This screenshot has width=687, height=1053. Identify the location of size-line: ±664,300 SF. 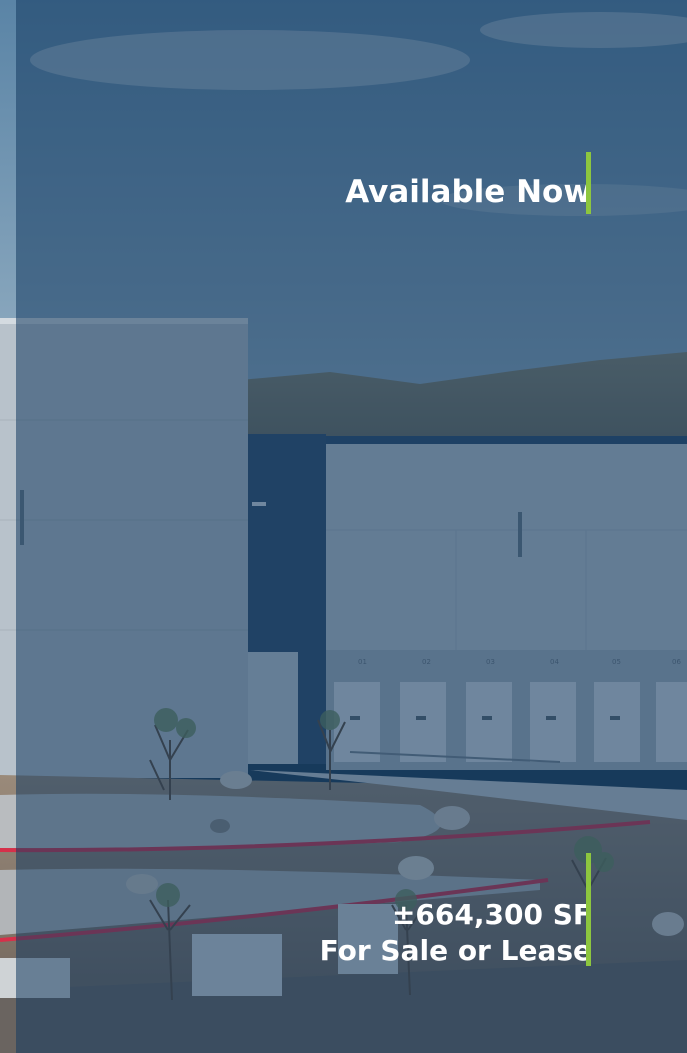
(491, 914).